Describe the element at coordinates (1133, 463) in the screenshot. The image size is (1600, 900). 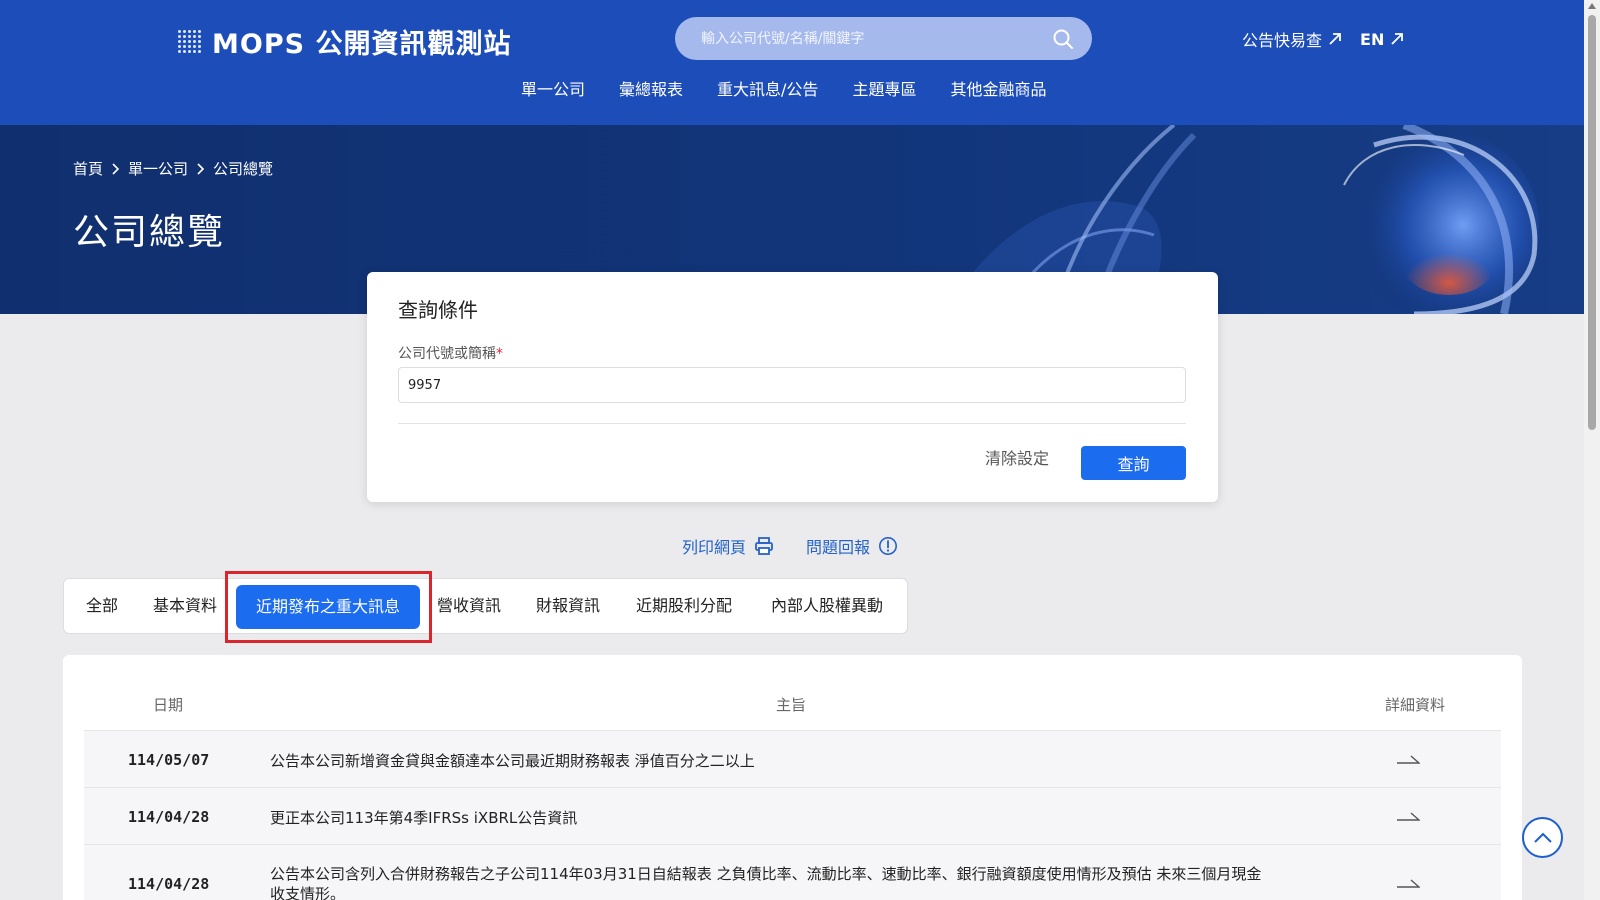
I see `query-button: 查詢` at that location.